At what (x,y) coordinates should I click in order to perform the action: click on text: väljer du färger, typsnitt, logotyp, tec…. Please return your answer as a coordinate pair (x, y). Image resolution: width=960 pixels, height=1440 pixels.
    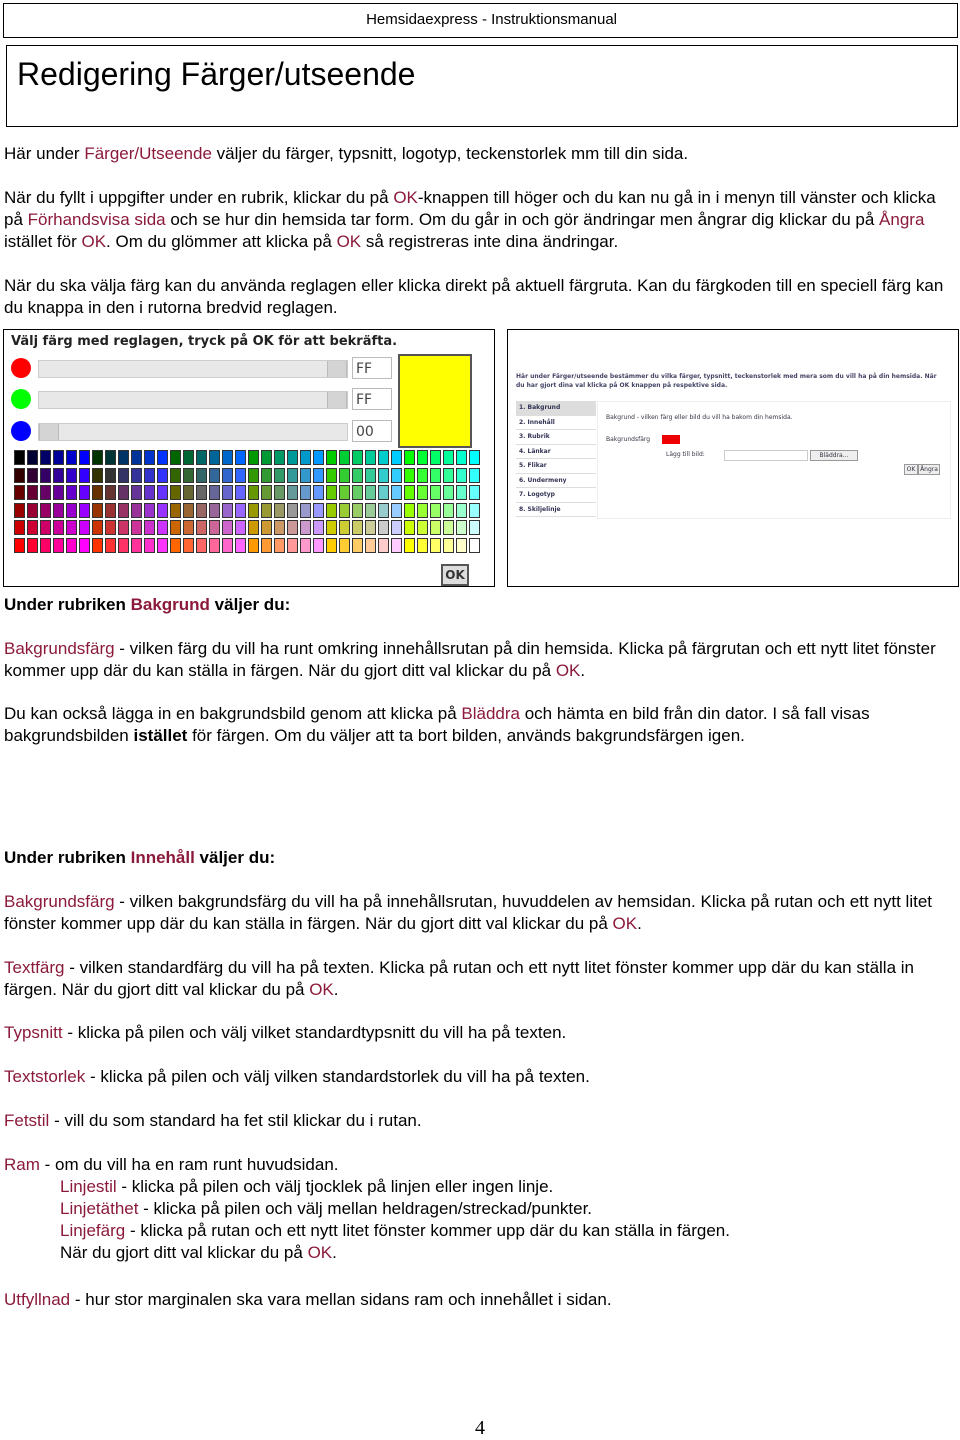
    Looking at the image, I should click on (450, 153).